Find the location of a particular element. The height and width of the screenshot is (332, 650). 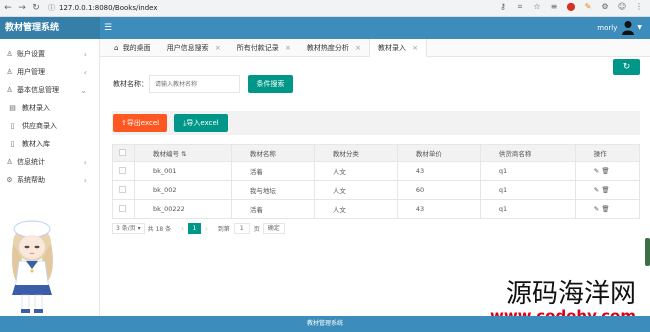

sidebar-subitem-stock-in: ▯ 教材入库 is located at coordinates (49, 144).